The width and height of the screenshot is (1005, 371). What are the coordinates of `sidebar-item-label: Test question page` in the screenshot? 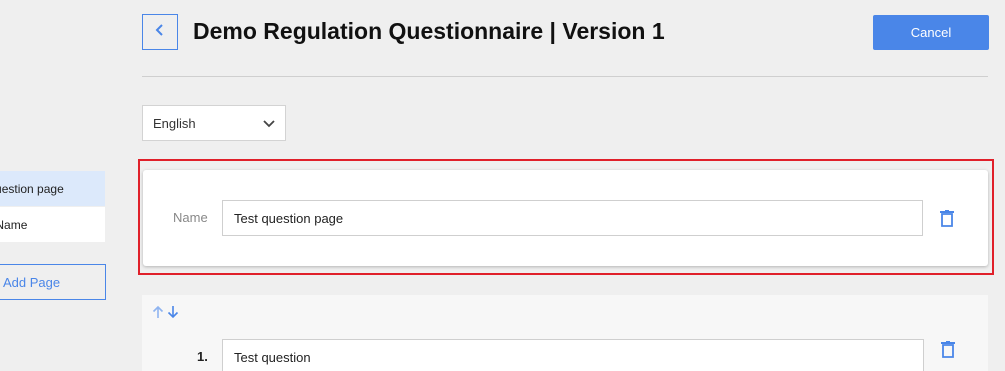 It's located at (32, 188).